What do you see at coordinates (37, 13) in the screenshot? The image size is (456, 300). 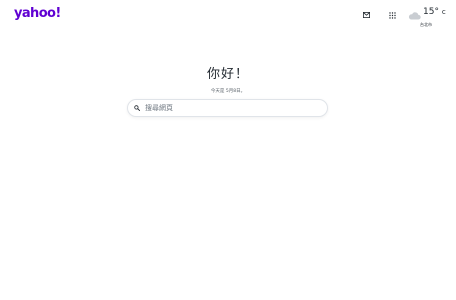 I see `yahoo-logo: yahoo!` at bounding box center [37, 13].